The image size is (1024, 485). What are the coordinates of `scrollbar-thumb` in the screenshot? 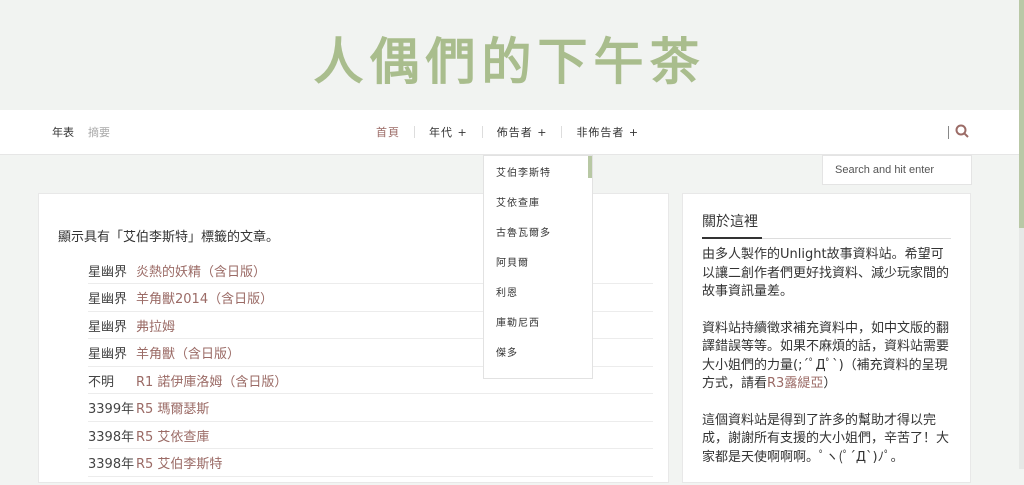 It's located at (1021, 114).